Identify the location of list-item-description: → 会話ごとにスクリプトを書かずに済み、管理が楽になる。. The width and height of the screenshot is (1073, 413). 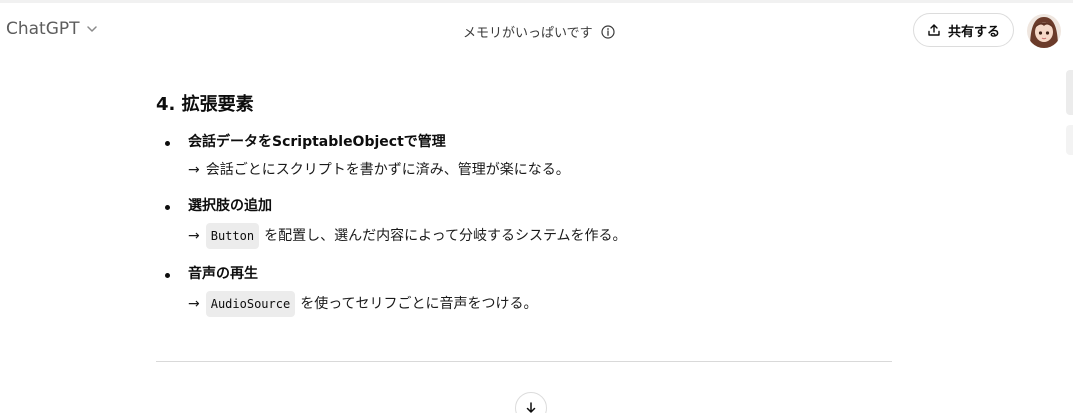
(540, 170).